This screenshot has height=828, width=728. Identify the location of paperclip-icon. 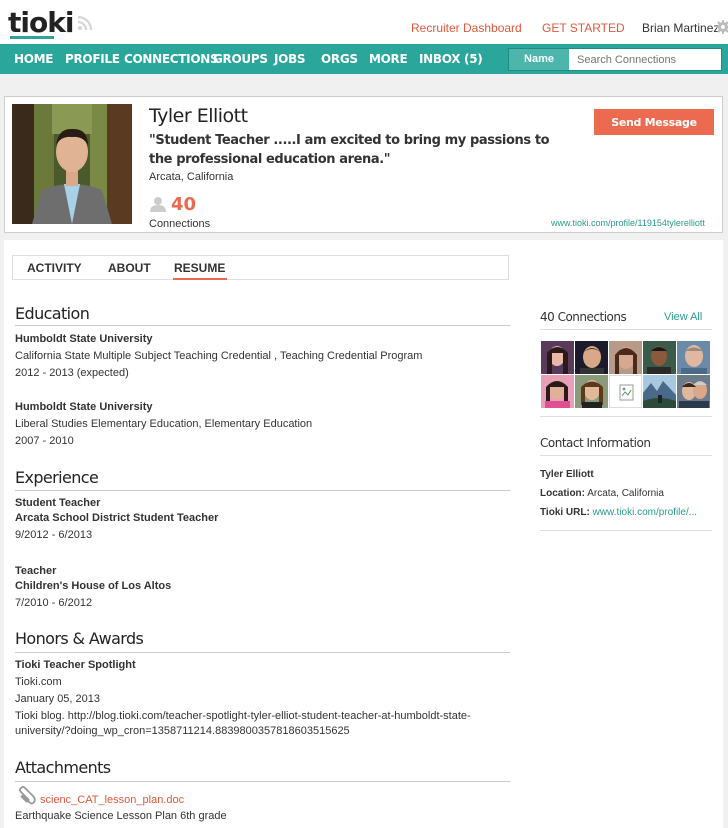
(27, 795).